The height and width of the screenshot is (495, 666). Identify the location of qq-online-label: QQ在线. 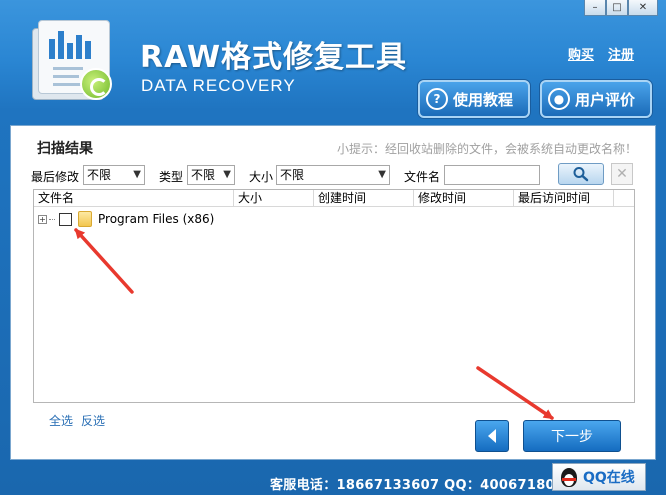
(609, 478).